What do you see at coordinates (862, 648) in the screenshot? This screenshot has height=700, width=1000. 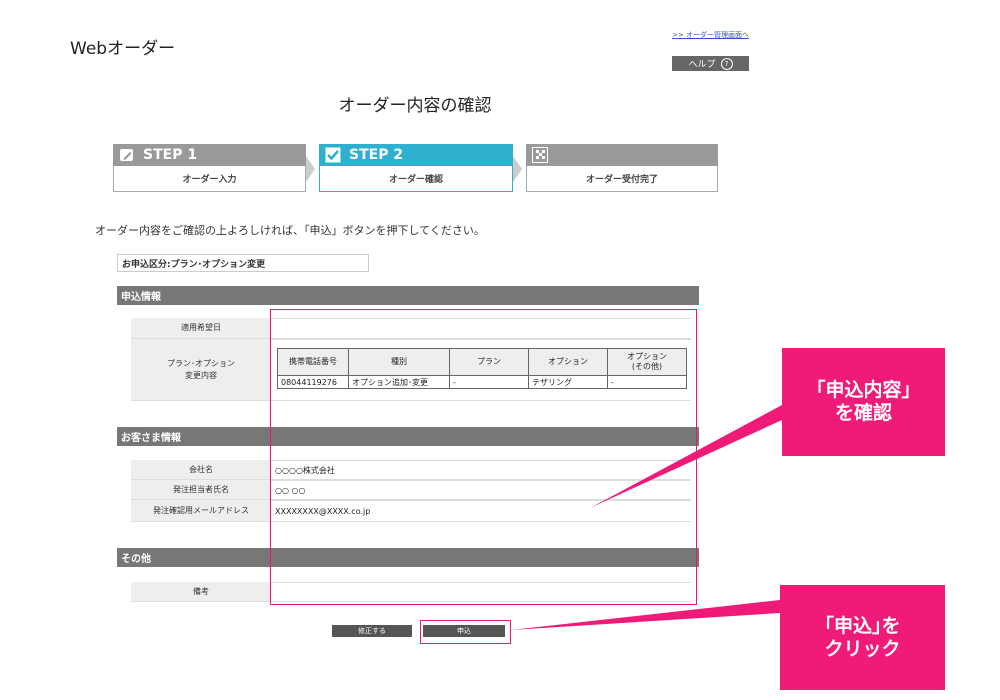 I see `click-callout-line2: クリック` at bounding box center [862, 648].